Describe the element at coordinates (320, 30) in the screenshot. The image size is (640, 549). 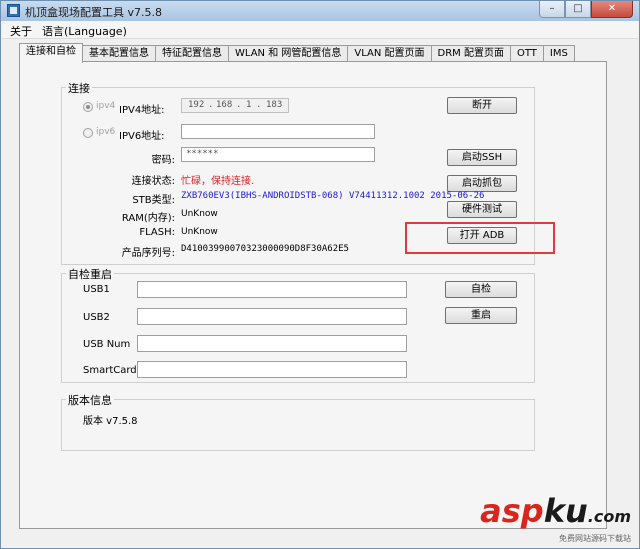
I see `menu-bar: 关于 语言(Language)` at that location.